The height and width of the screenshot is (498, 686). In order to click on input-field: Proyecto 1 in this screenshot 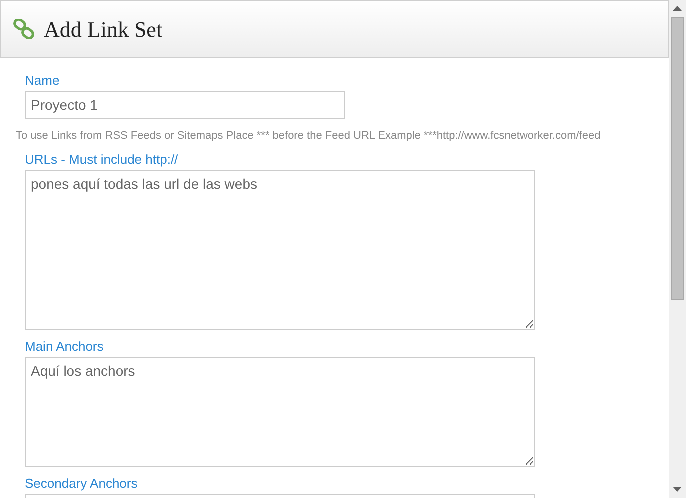, I will do `click(185, 105)`.